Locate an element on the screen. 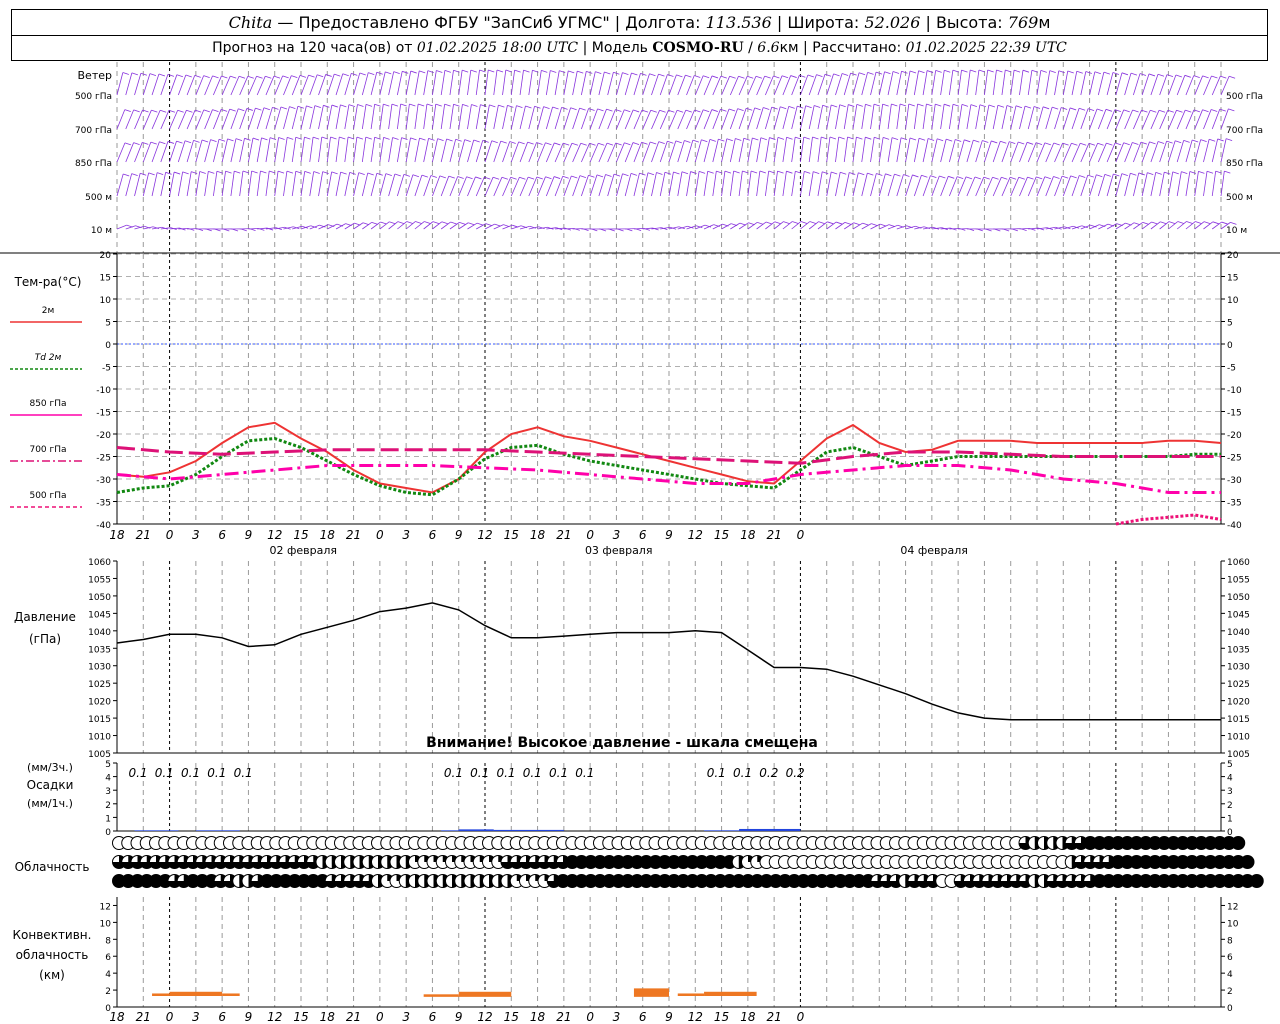 The width and height of the screenshot is (1280, 1024). conv-bar is located at coordinates (231, 994).